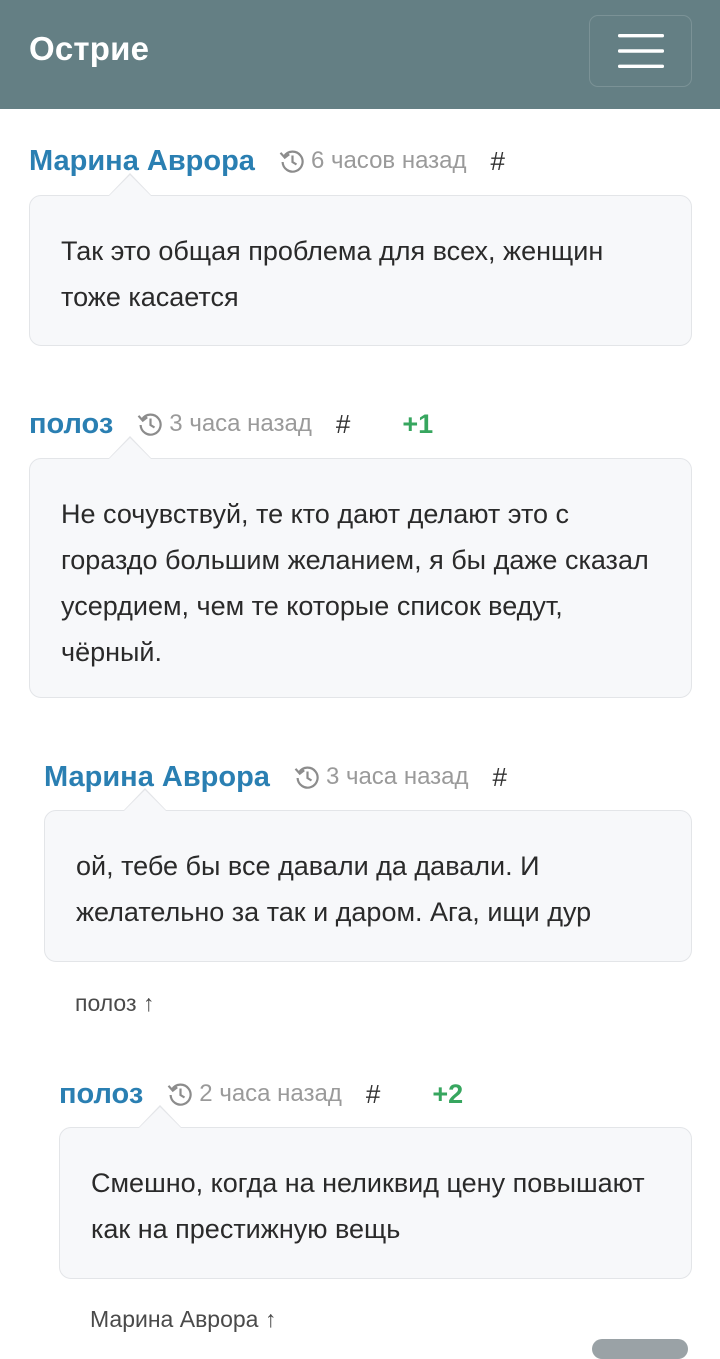  Describe the element at coordinates (388, 160) in the screenshot. I see `comment-time: 6 часов назад` at that location.